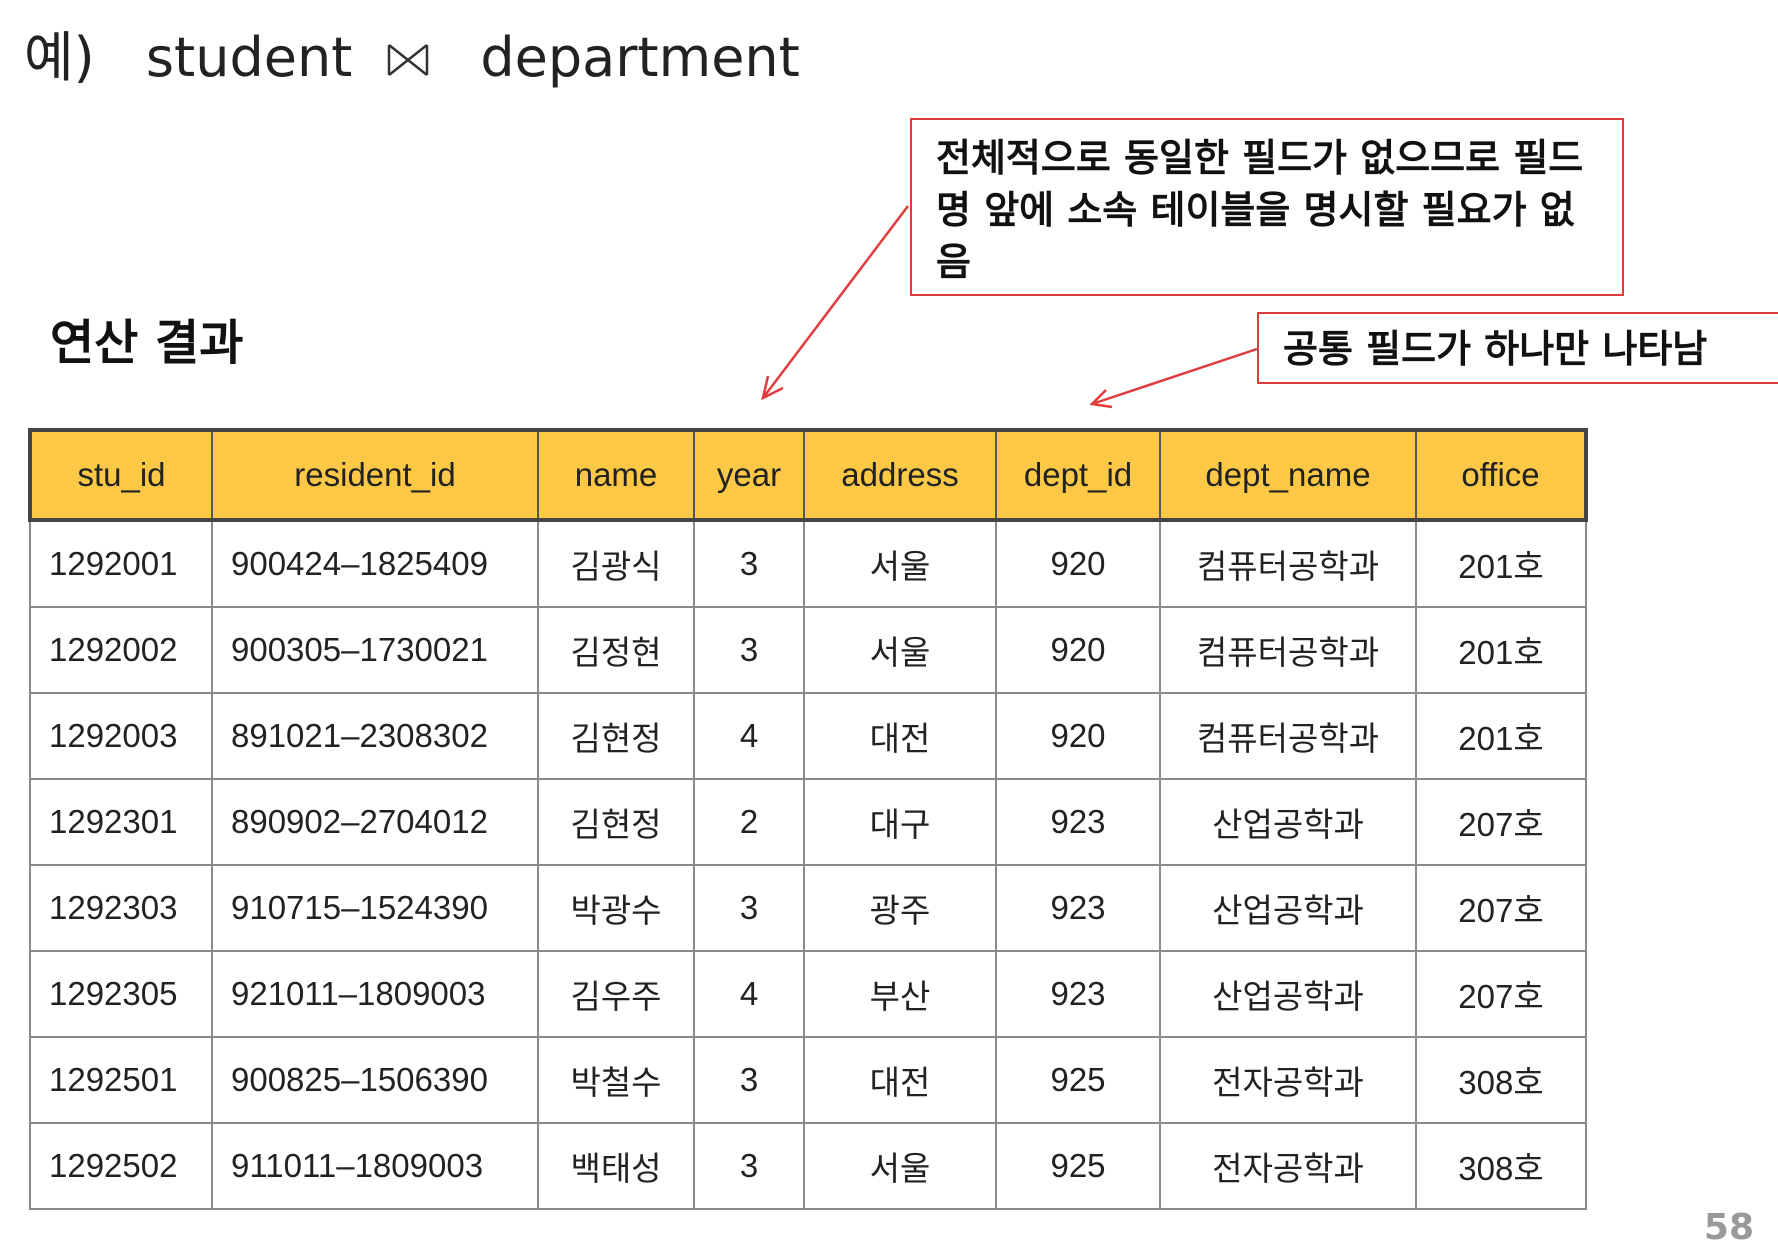 This screenshot has width=1778, height=1260. What do you see at coordinates (616, 563) in the screenshot?
I see `table-cell: 김광식` at bounding box center [616, 563].